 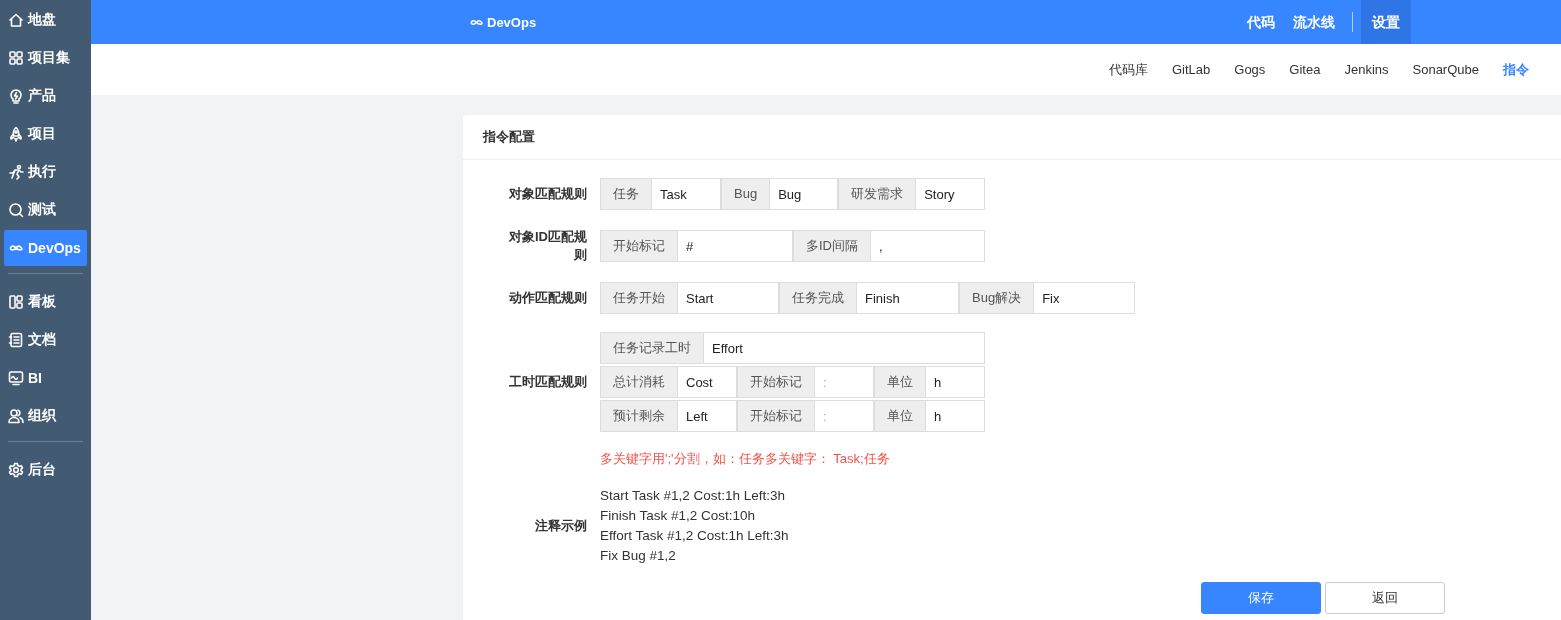 What do you see at coordinates (1128, 69) in the screenshot?
I see `sub-nav-tab: 代码库` at bounding box center [1128, 69].